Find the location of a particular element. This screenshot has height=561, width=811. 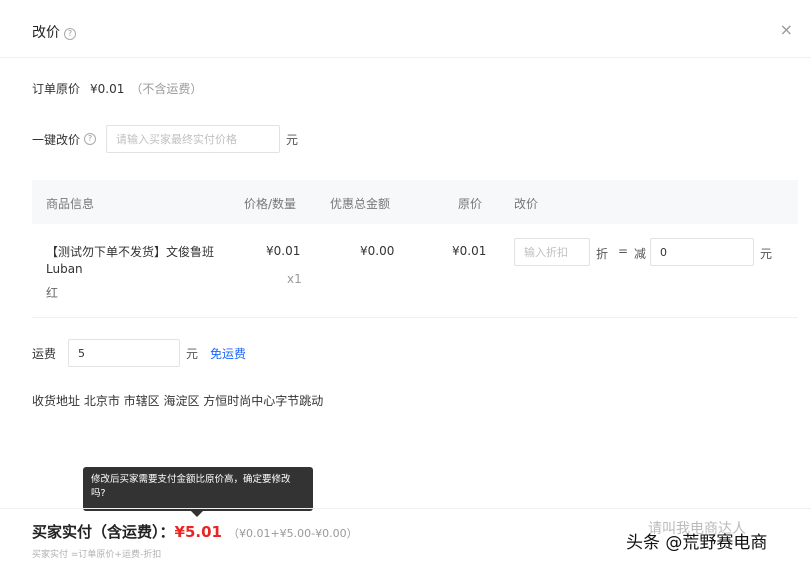

dialog-header: 改价? × is located at coordinates (405, 29).